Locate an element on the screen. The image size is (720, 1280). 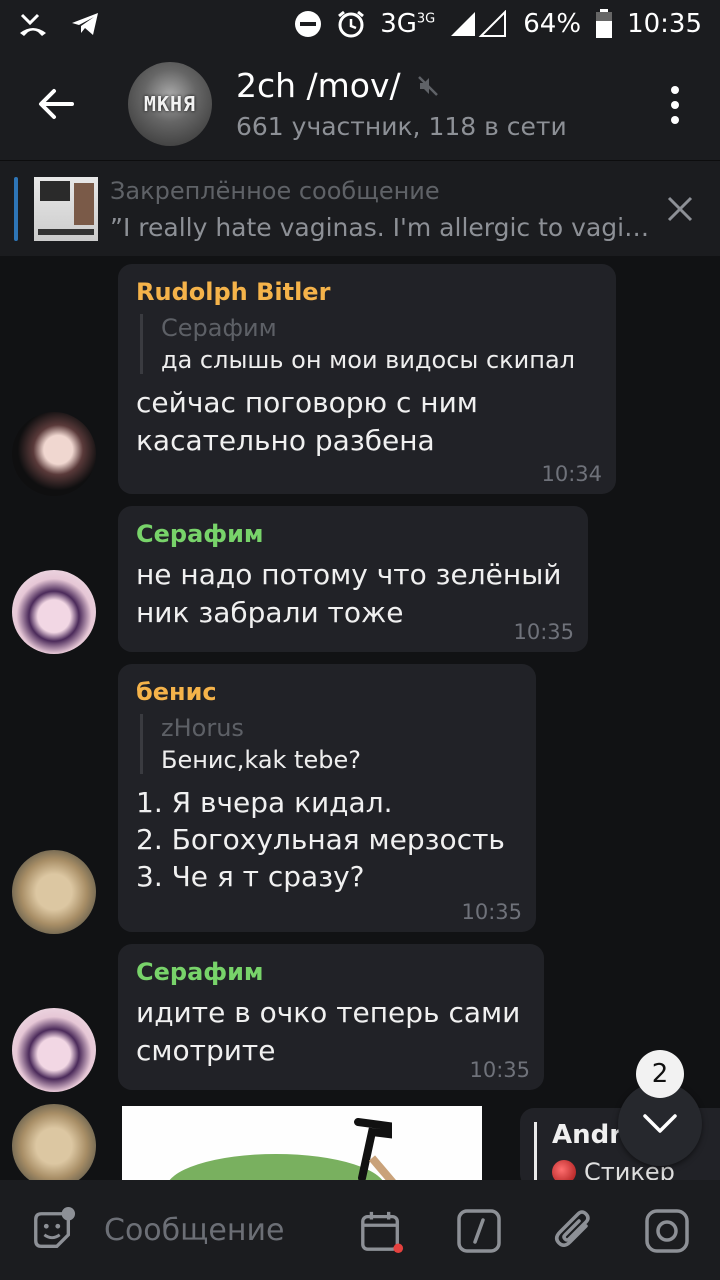
message-text: идите в очко теперь сами смотрите is located at coordinates (328, 1031).